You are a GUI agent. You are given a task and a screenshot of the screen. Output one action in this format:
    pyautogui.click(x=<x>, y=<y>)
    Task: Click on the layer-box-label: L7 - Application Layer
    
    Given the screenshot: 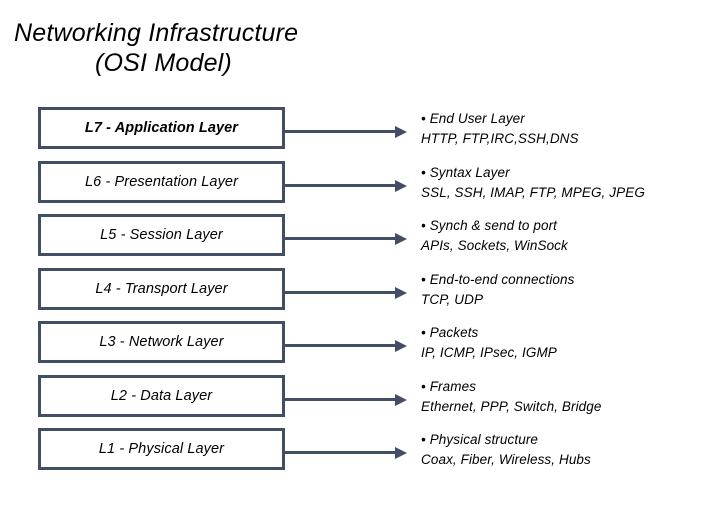 What is the action you would take?
    pyautogui.click(x=161, y=128)
    